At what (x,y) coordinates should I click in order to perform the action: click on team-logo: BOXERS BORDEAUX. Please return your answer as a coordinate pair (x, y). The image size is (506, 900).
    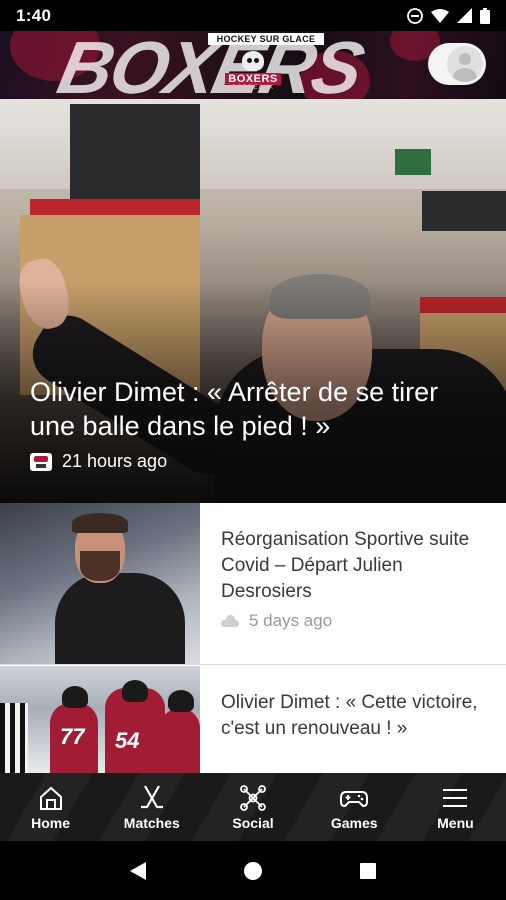
    Looking at the image, I should click on (253, 71).